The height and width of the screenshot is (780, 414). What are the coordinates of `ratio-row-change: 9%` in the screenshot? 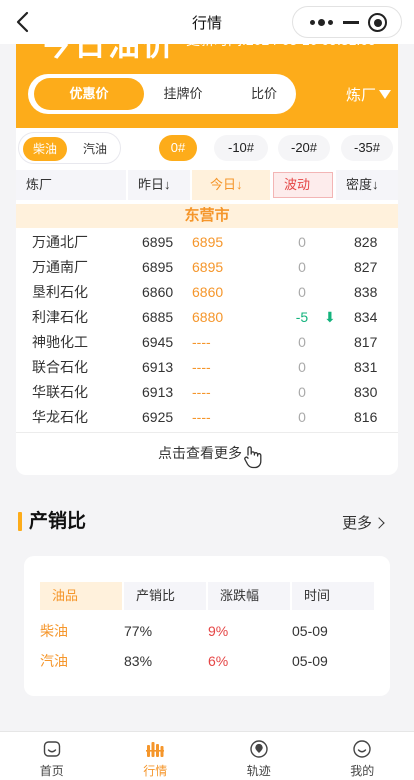 It's located at (218, 631).